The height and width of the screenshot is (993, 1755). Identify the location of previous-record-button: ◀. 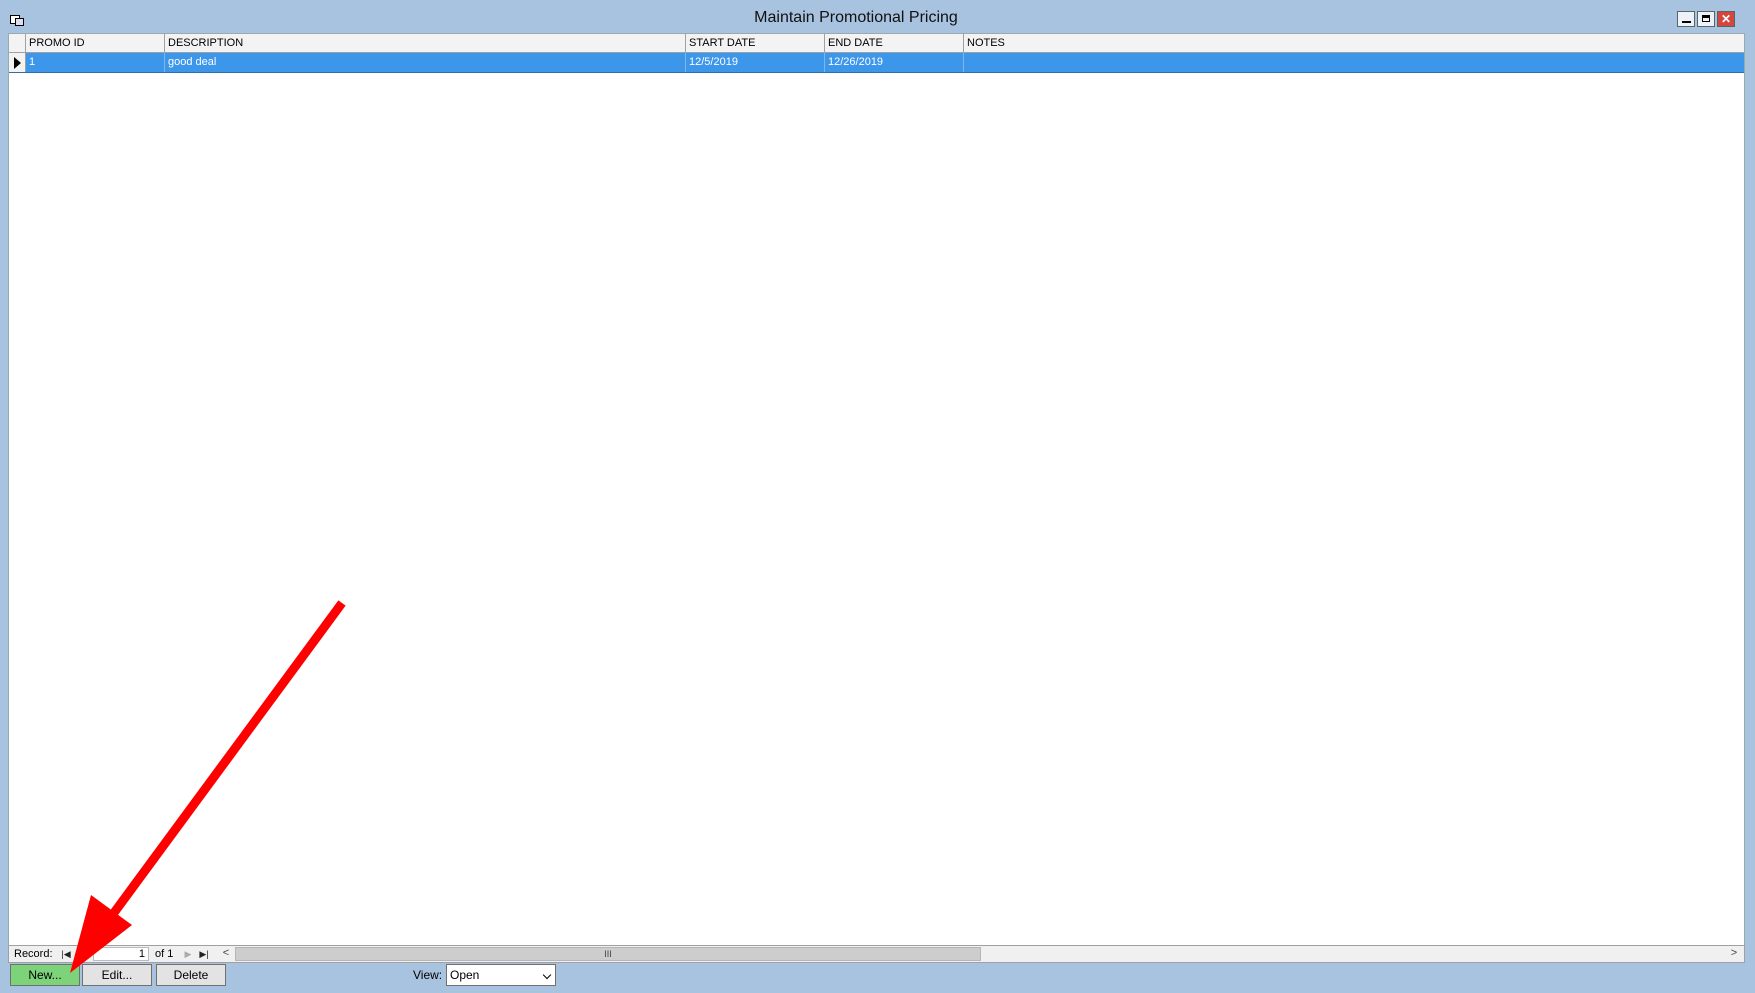
(82, 954).